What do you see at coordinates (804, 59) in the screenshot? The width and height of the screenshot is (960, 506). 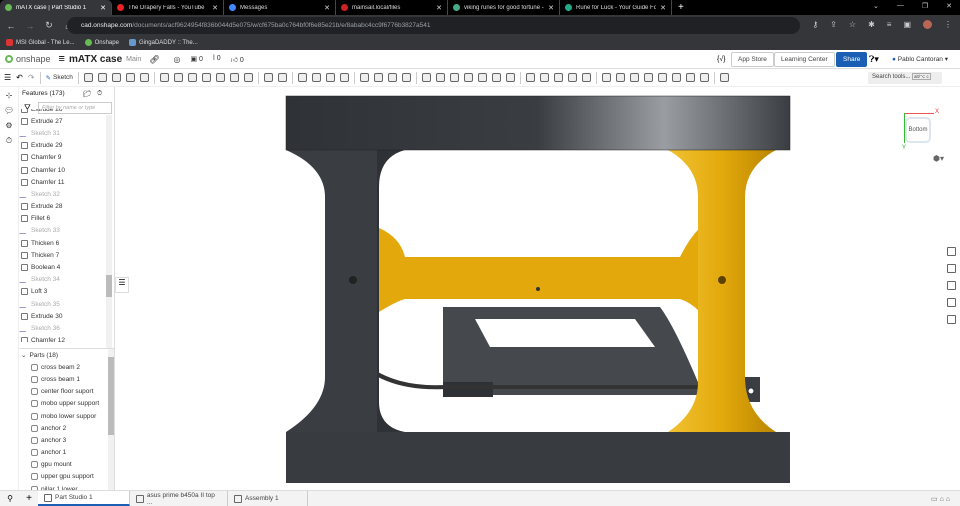 I see `learning-center-button: Learning Center` at bounding box center [804, 59].